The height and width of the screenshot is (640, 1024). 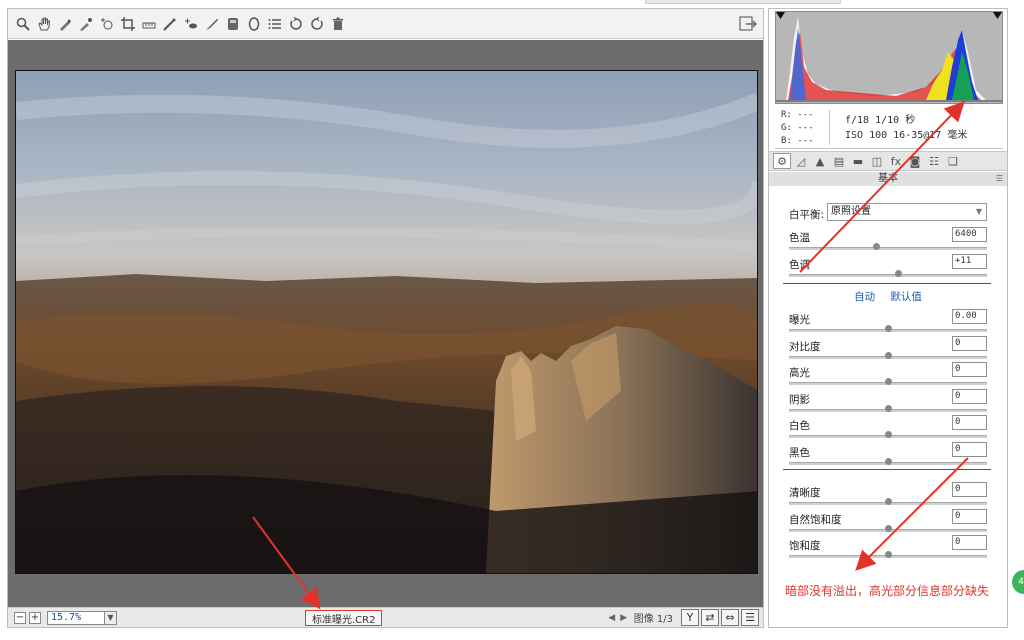 What do you see at coordinates (801, 161) in the screenshot?
I see `tab-tone-curve: ◿` at bounding box center [801, 161].